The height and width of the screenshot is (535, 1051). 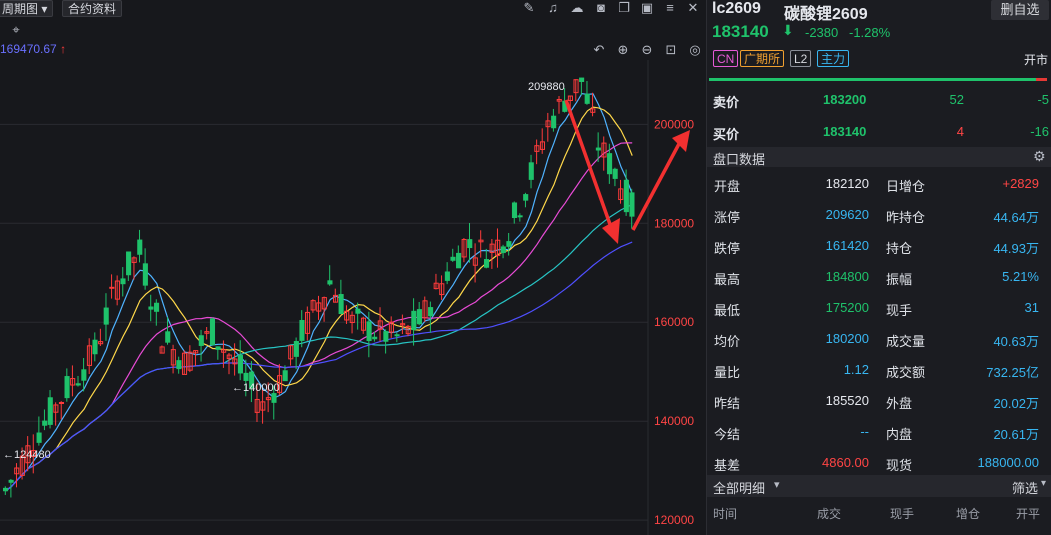 I want to click on stat-label: 日增仓, so click(x=906, y=186).